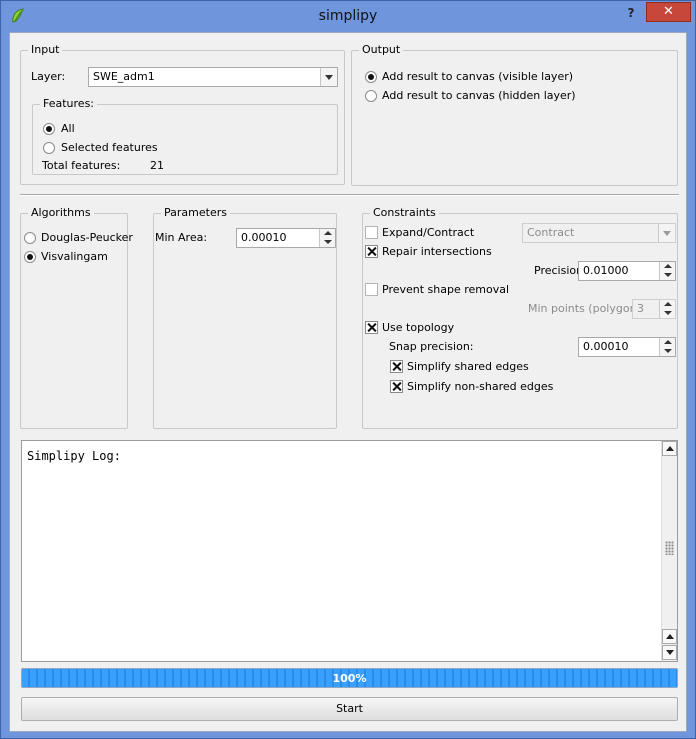  I want to click on expand-mode-combo: Contract, so click(599, 233).